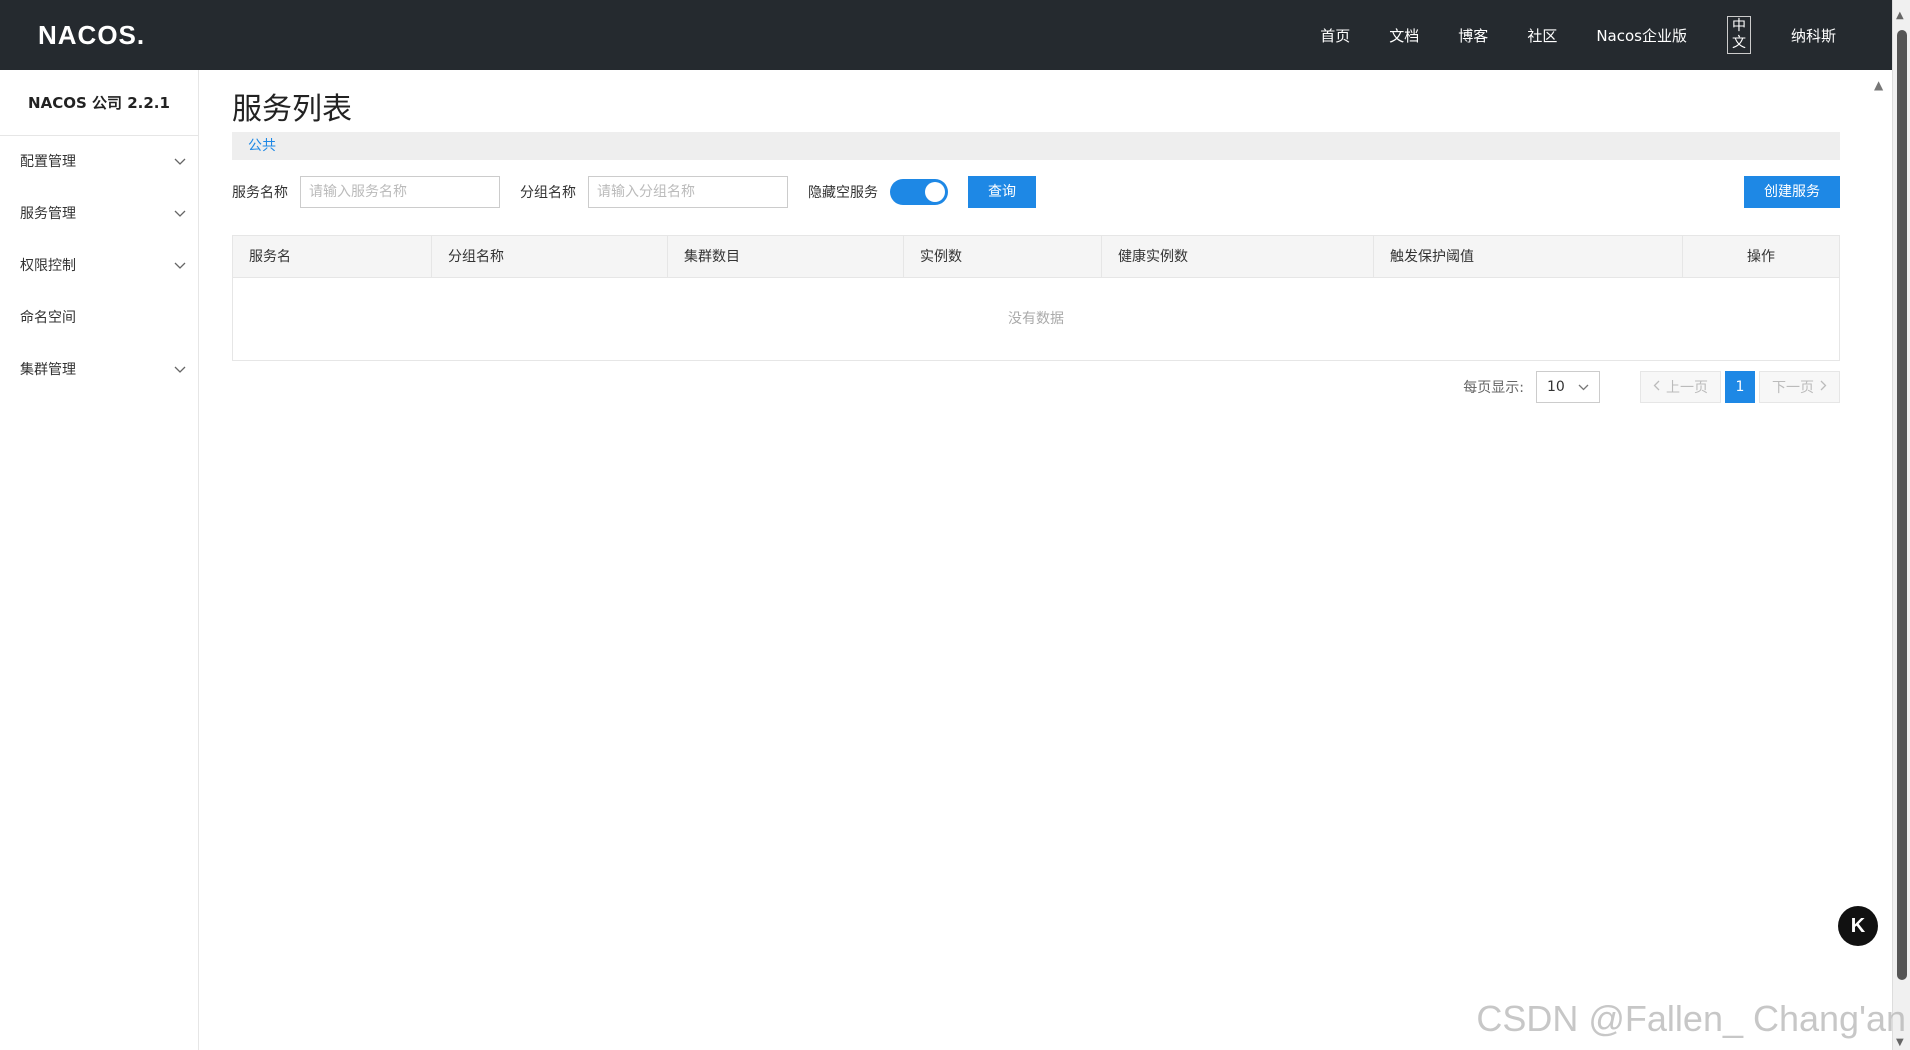  What do you see at coordinates (1542, 35) in the screenshot?
I see `nav-link-community: 社区` at bounding box center [1542, 35].